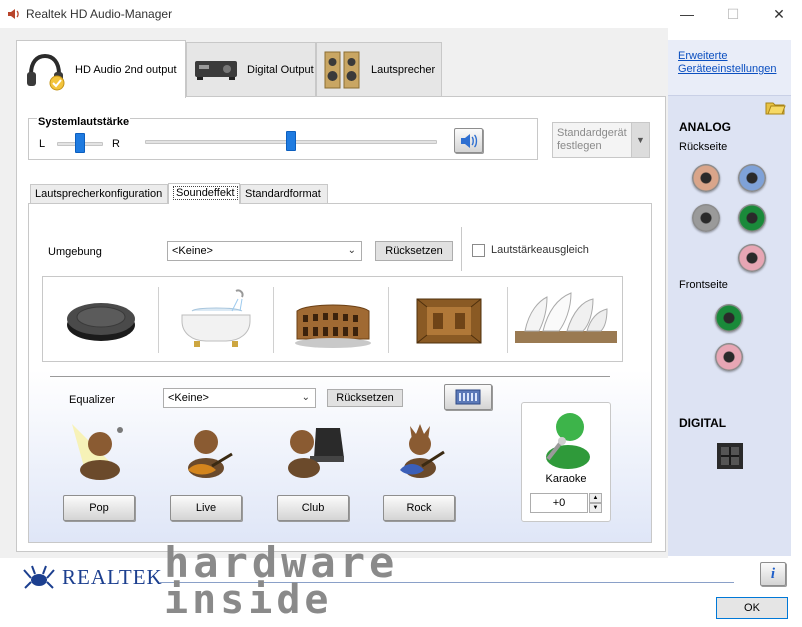 The image size is (802, 627). I want to click on maximize-button: ☐, so click(733, 14).